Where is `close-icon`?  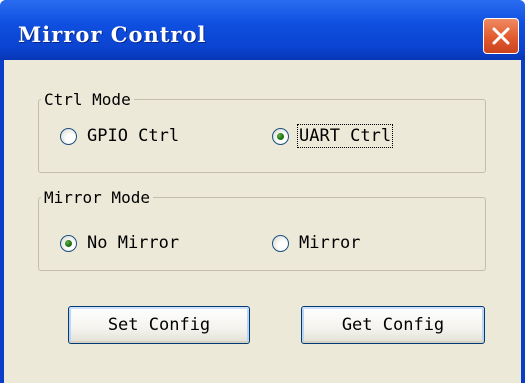
close-icon is located at coordinates (501, 36).